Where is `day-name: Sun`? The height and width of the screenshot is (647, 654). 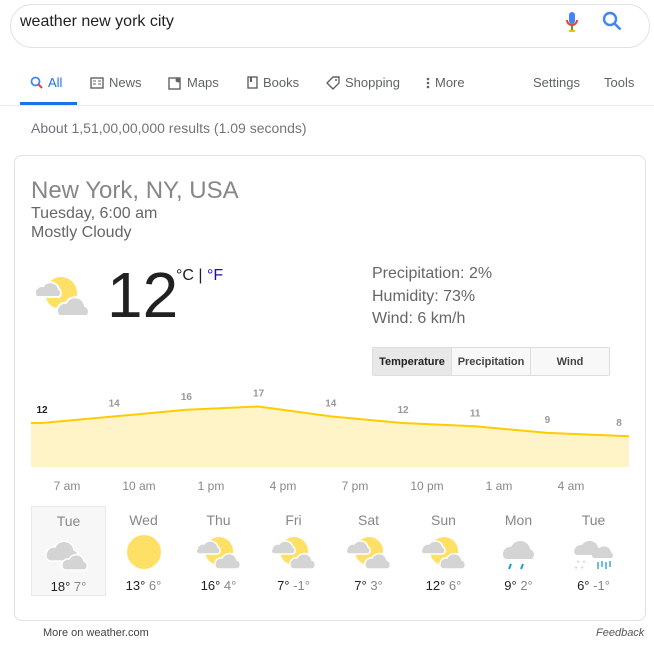 day-name: Sun is located at coordinates (443, 520).